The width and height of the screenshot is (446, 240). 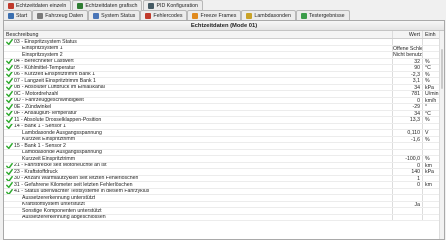 What do you see at coordinates (55, 81) in the screenshot?
I see `row-description: 07 - Langzeit Einspritztrimm Bank 1` at bounding box center [55, 81].